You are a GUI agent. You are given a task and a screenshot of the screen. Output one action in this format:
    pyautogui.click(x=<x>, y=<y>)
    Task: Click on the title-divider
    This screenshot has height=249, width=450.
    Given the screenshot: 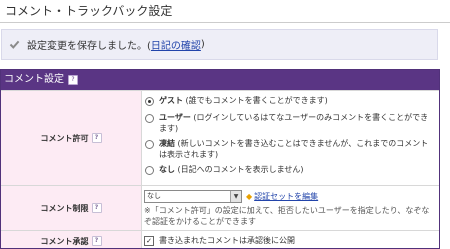 What is the action you would take?
    pyautogui.click(x=225, y=22)
    